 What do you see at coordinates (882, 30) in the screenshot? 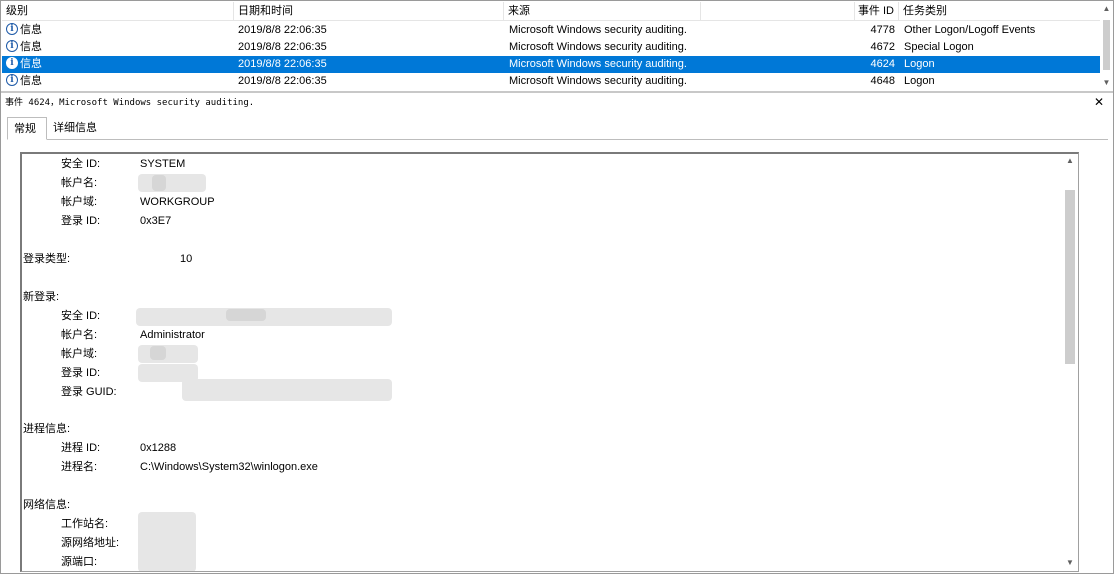
I see `event-id: 4778` at bounding box center [882, 30].